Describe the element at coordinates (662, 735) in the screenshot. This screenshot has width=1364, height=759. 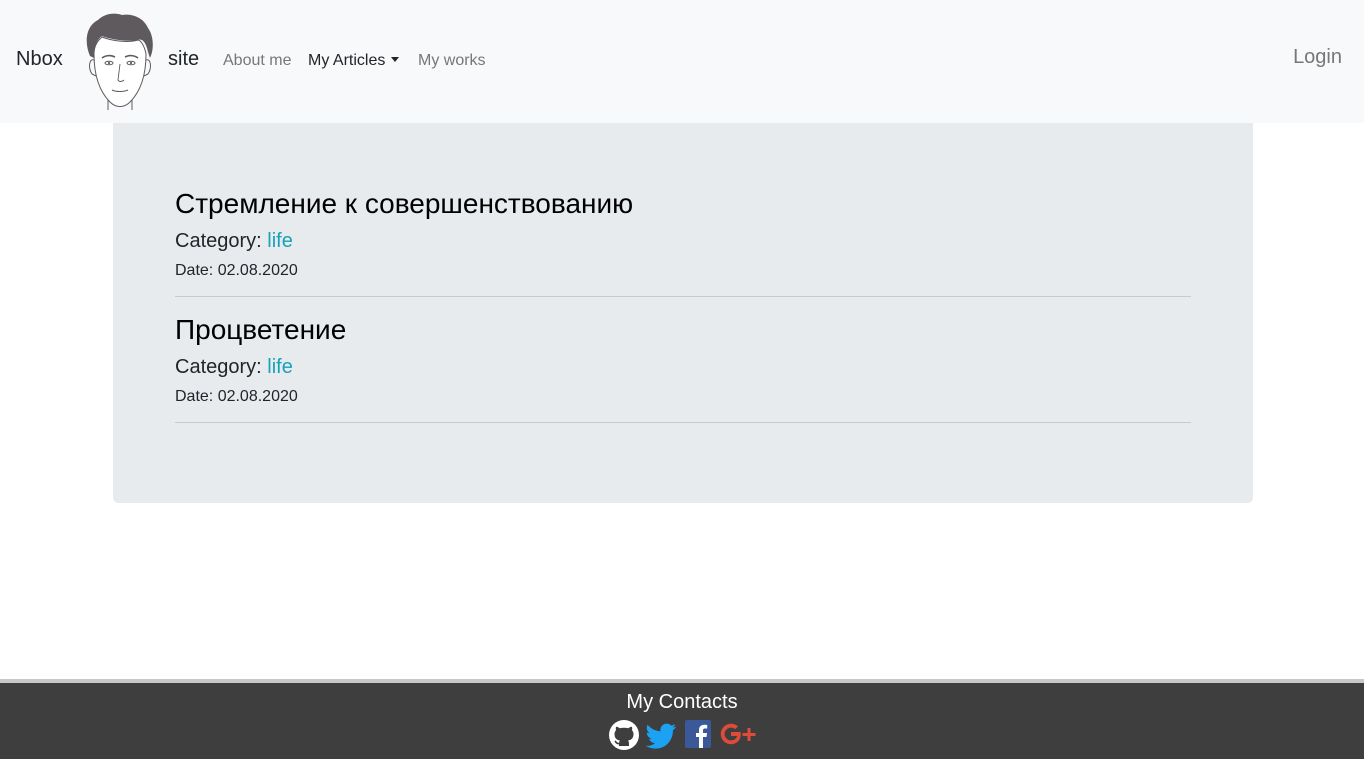
I see `twitter-icon` at that location.